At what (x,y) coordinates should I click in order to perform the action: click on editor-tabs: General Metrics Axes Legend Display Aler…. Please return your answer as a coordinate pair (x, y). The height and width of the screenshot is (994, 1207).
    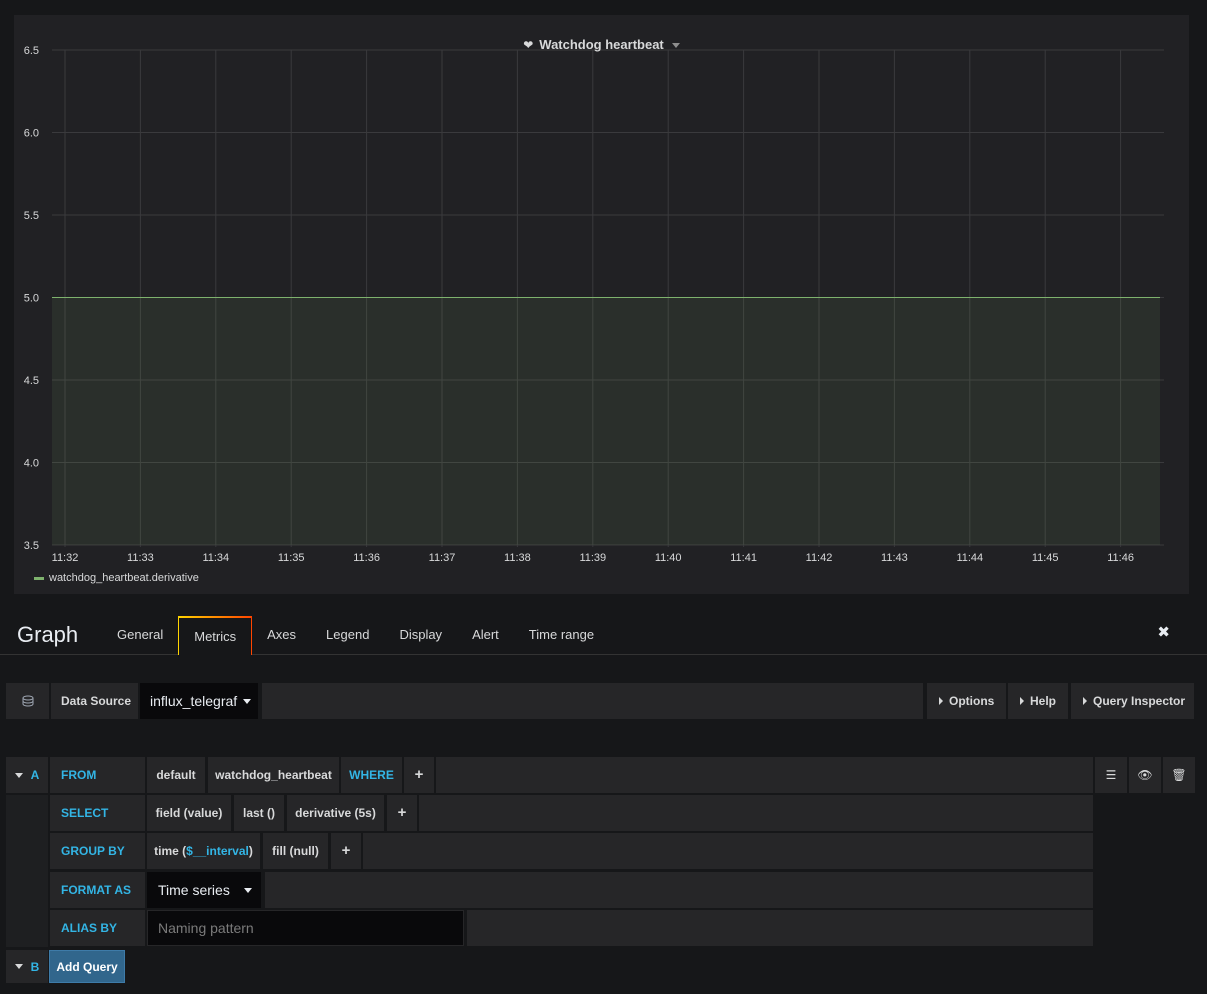
    Looking at the image, I should click on (355, 636).